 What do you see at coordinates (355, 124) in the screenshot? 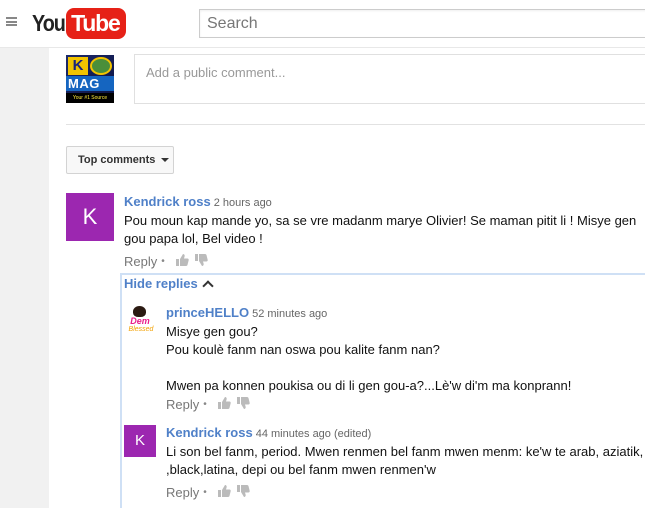
I see `divider` at bounding box center [355, 124].